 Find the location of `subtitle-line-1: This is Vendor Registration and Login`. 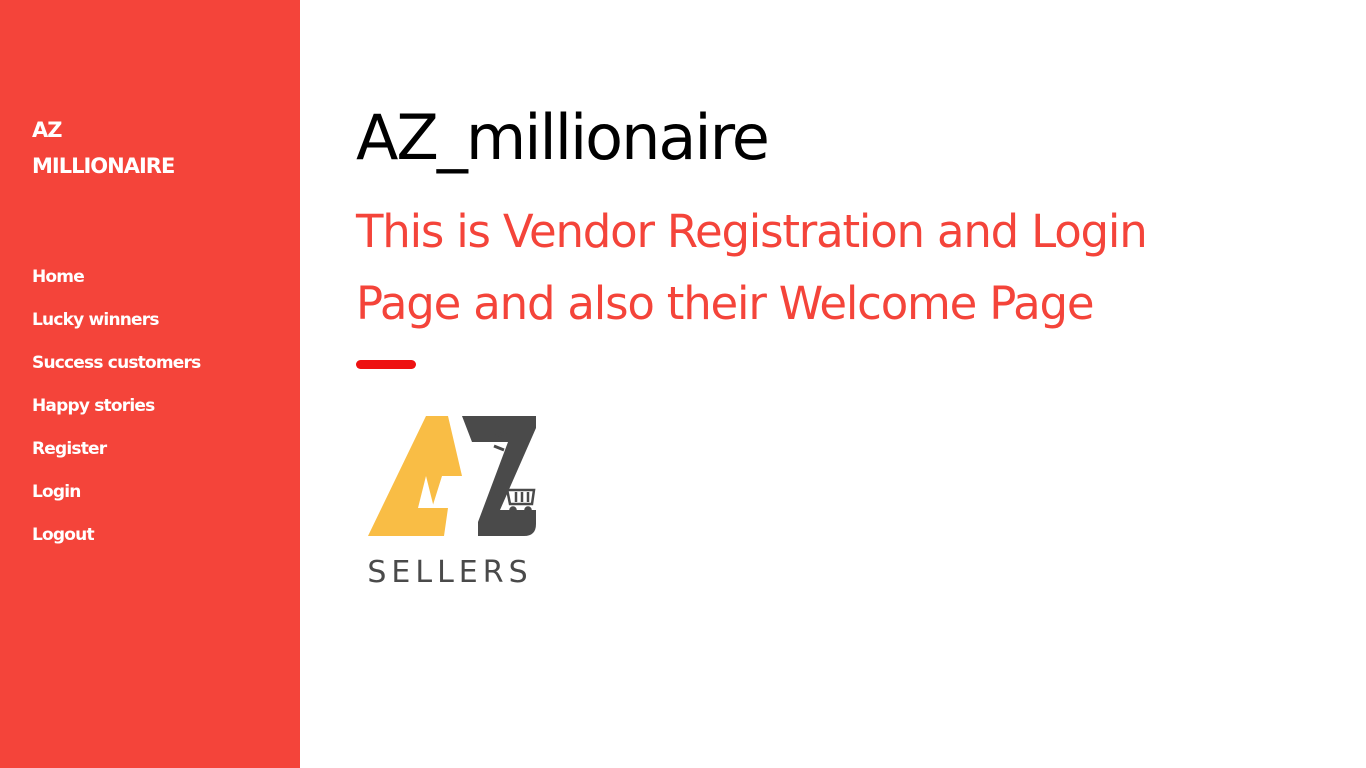

subtitle-line-1: This is Vendor Registration and Login is located at coordinates (752, 231).